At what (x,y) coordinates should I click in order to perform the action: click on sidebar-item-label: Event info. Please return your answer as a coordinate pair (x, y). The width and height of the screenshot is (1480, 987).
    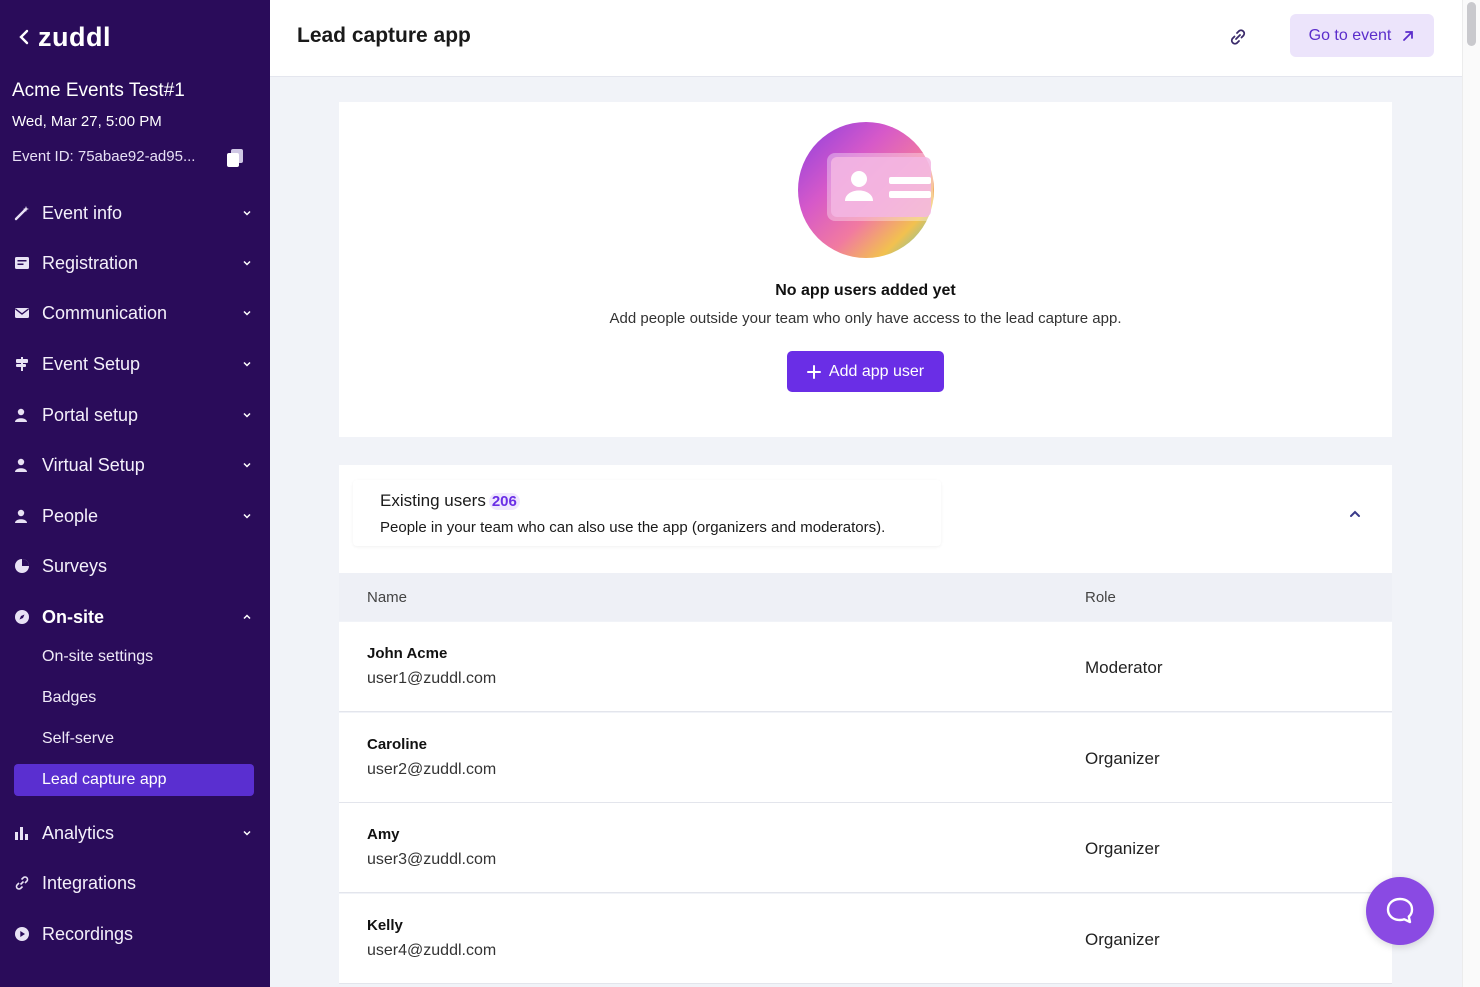
    Looking at the image, I should click on (82, 212).